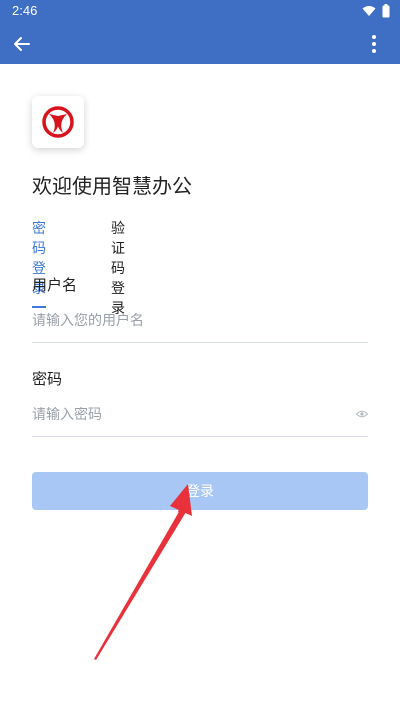 This screenshot has width=400, height=712. What do you see at coordinates (200, 12) in the screenshot?
I see `status-bar: 2:46` at bounding box center [200, 12].